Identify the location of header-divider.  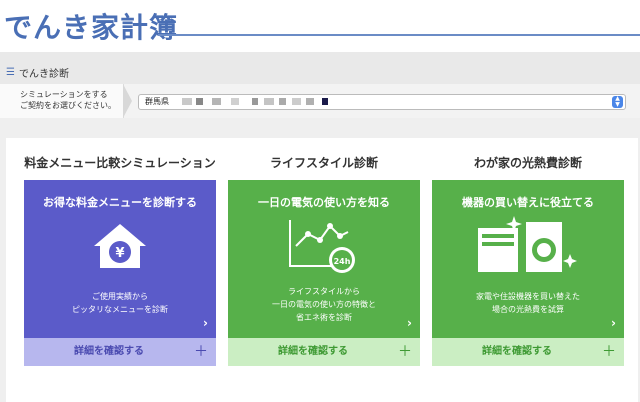
(399, 35).